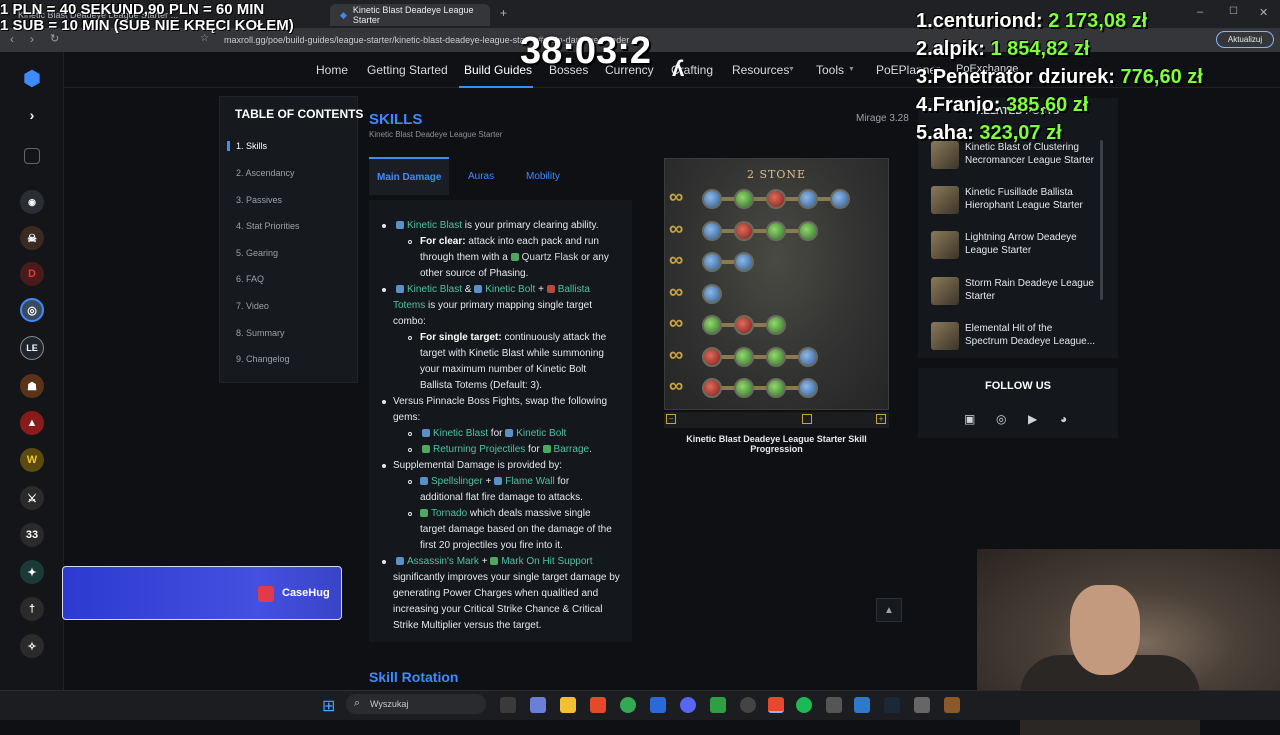  Describe the element at coordinates (892, 705) in the screenshot. I see `steam-icon` at that location.